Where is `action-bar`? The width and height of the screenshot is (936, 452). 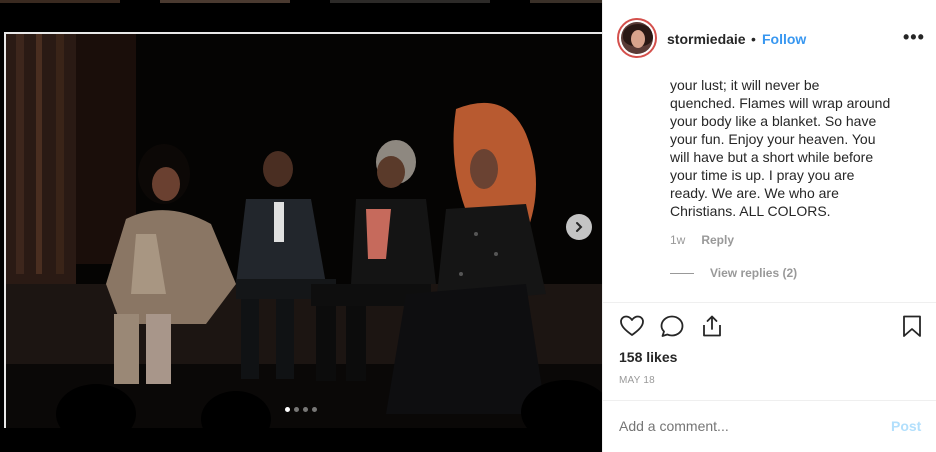 action-bar is located at coordinates (769, 329).